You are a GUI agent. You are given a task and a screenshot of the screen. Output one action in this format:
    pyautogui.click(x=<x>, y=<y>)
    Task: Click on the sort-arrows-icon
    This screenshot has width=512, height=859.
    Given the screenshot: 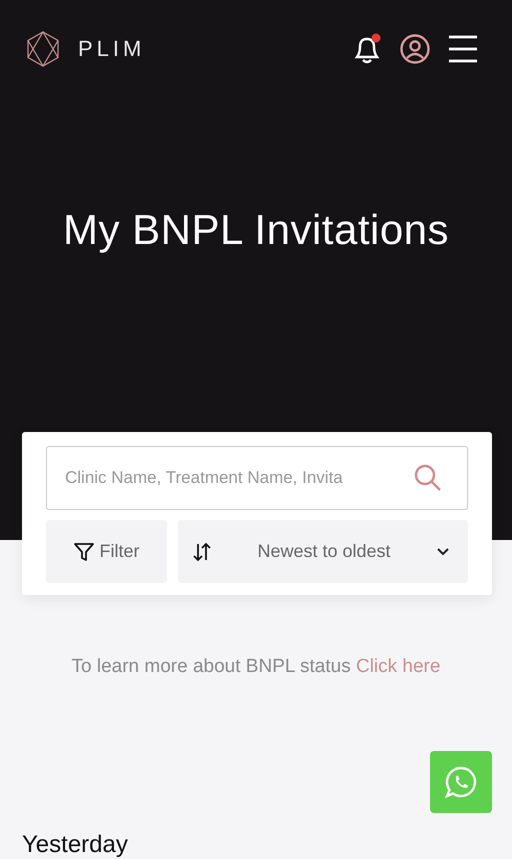 What is the action you would take?
    pyautogui.click(x=202, y=552)
    